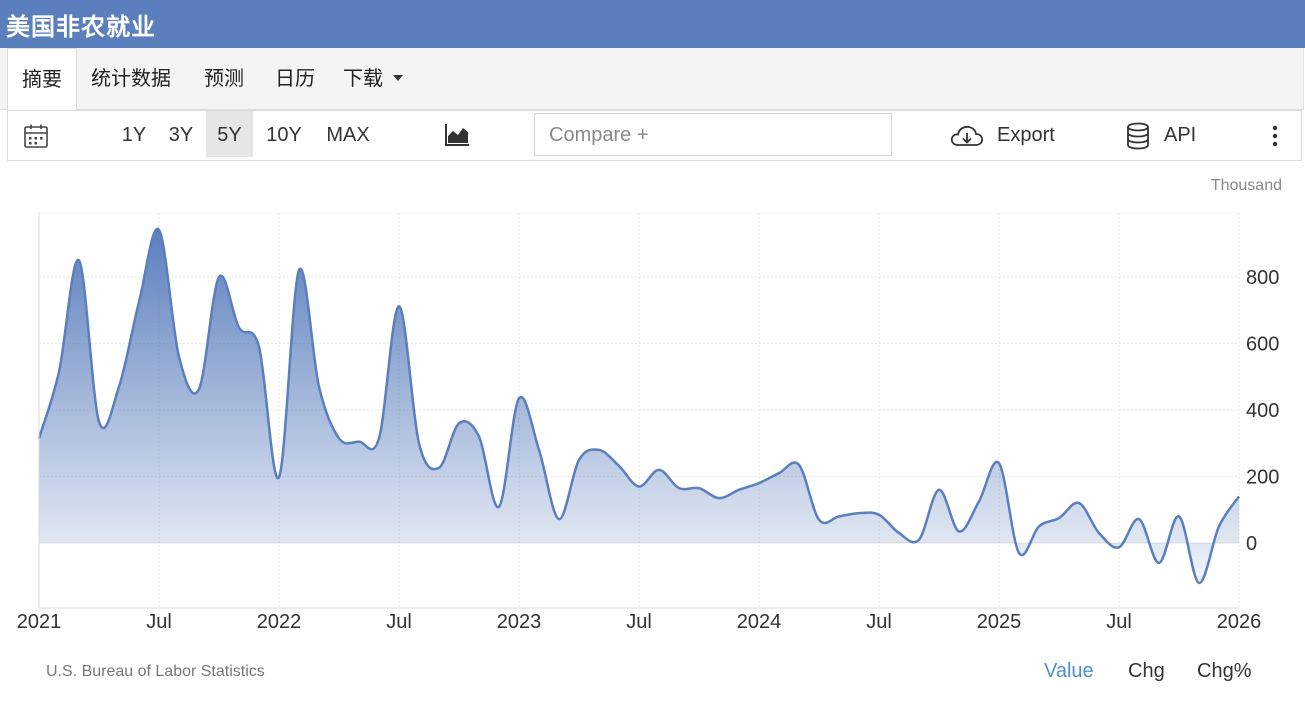 This screenshot has width=1305, height=710. What do you see at coordinates (1251, 544) in the screenshot?
I see `y-tick-label: 0` at bounding box center [1251, 544].